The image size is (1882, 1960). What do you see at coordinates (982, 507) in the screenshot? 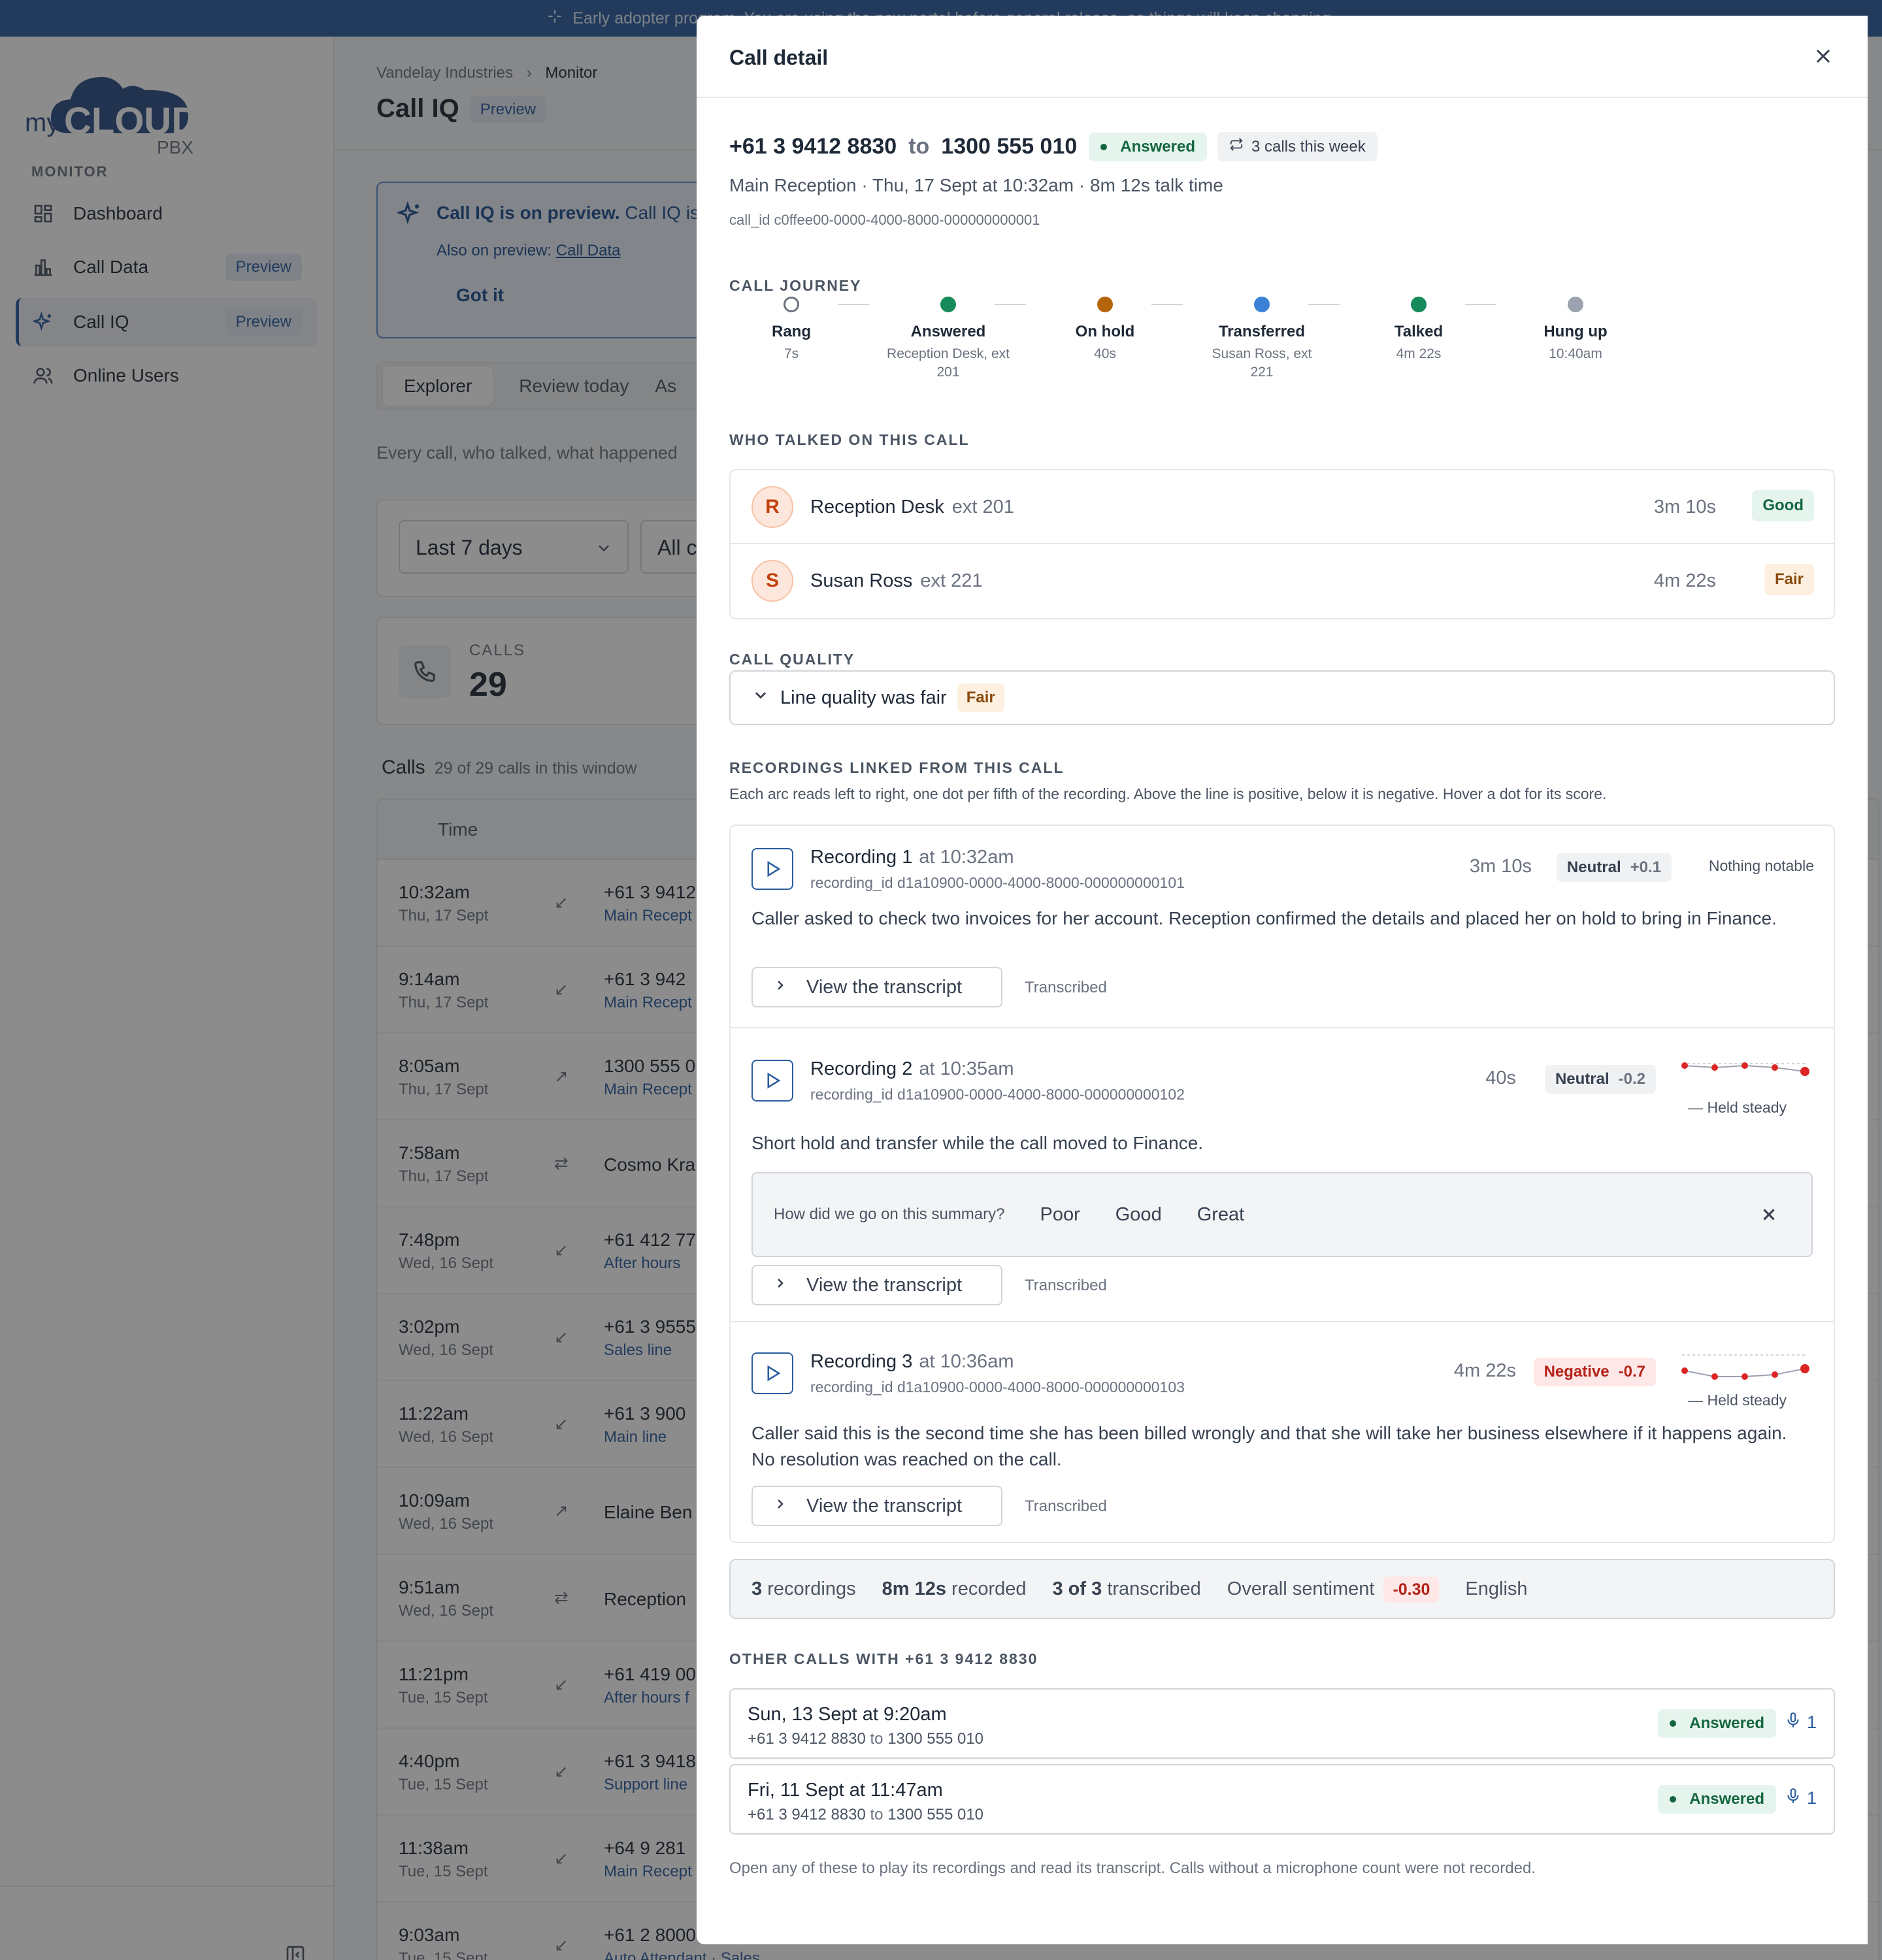
I see `talker-ext: ext 201` at bounding box center [982, 507].